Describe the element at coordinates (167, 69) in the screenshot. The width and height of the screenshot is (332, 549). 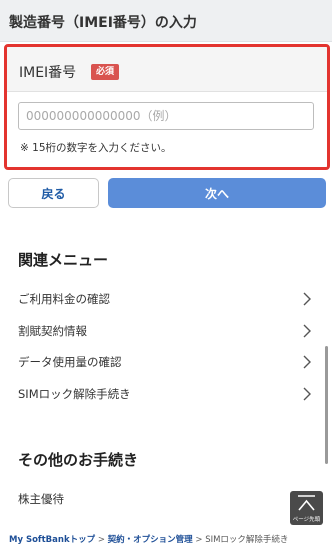
I see `imei-field-header: IMEI番号 必須` at that location.